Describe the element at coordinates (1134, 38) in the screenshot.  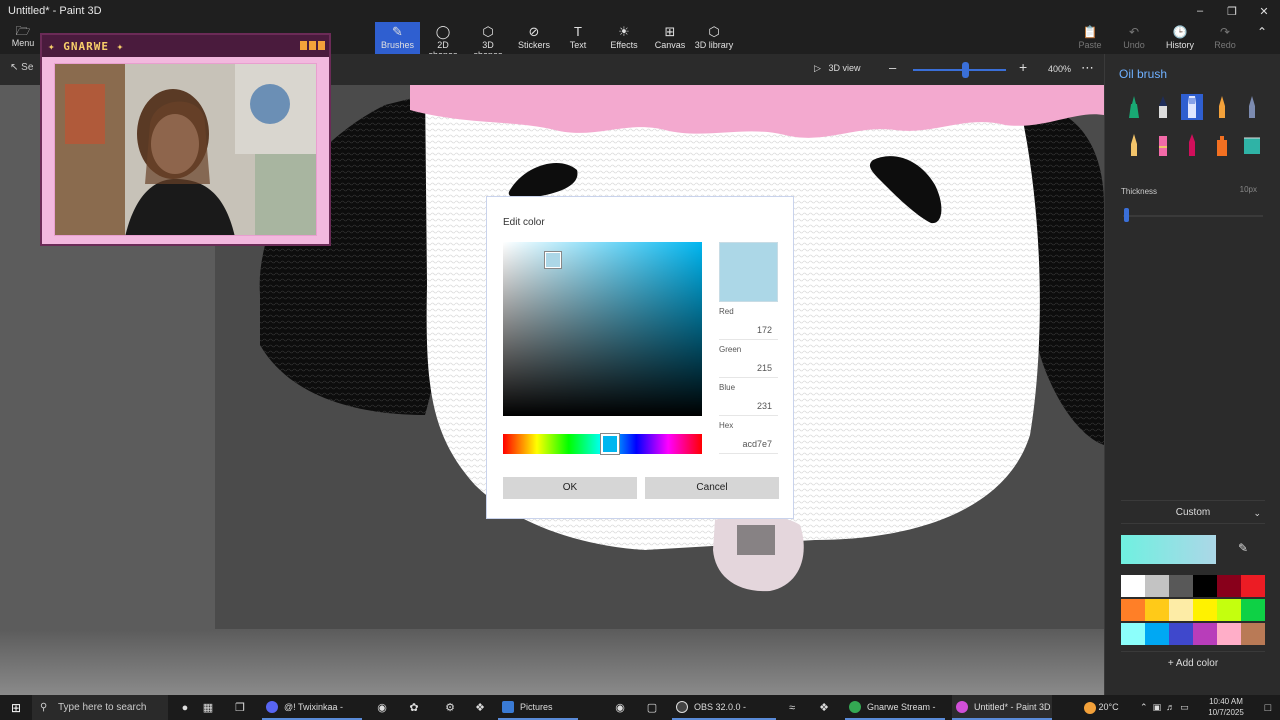
I see `undo-button: ↶ Undo` at that location.